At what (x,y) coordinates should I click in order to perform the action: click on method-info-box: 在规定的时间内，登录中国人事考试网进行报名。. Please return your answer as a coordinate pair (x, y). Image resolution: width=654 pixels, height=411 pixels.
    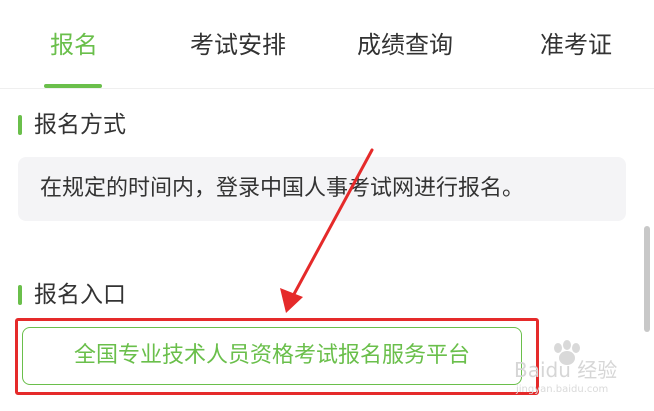
    Looking at the image, I should click on (322, 189).